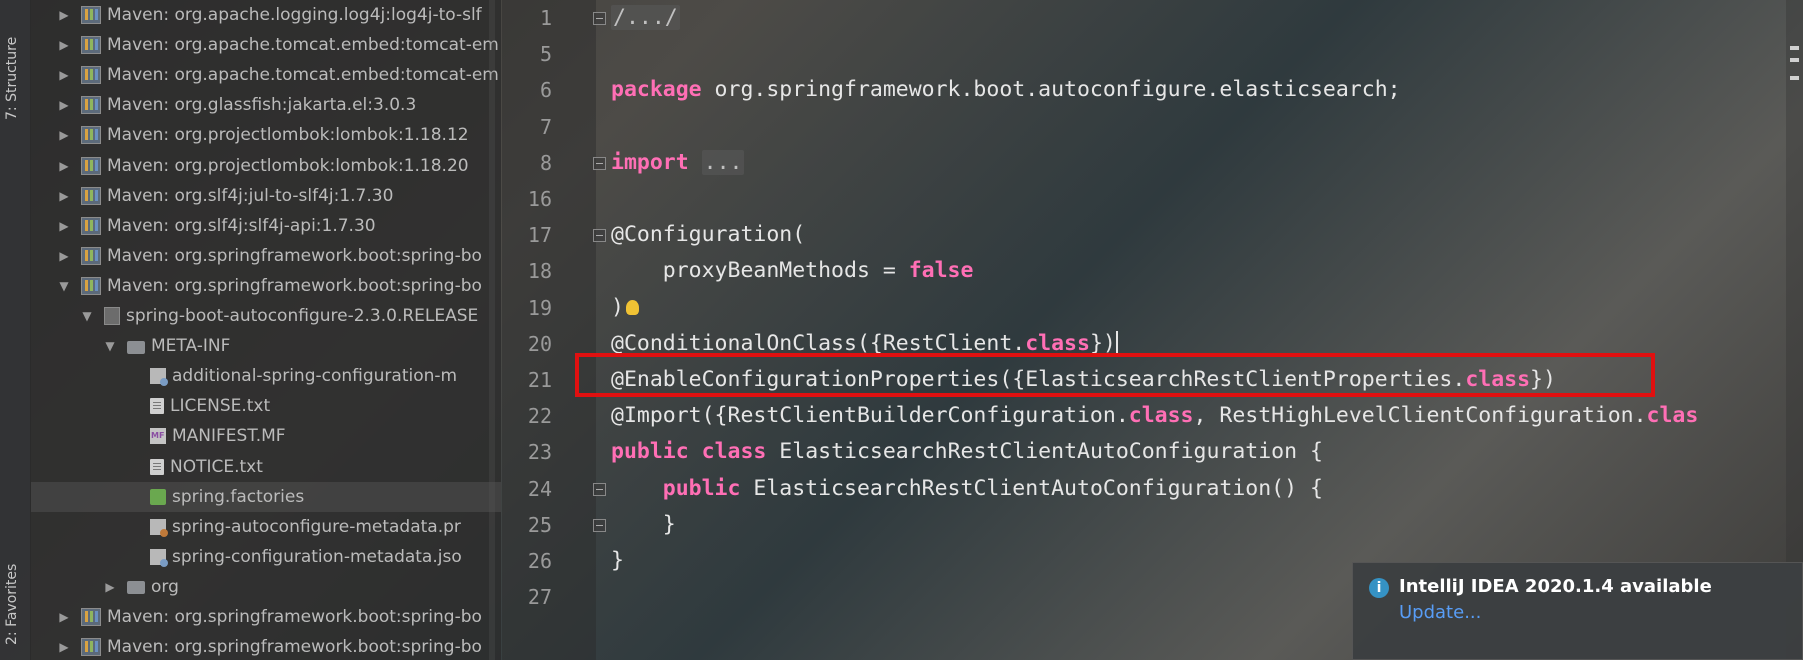  I want to click on tree-item: ▶ Maven: org.projectlombok:lombok:1.18.20, so click(266, 166).